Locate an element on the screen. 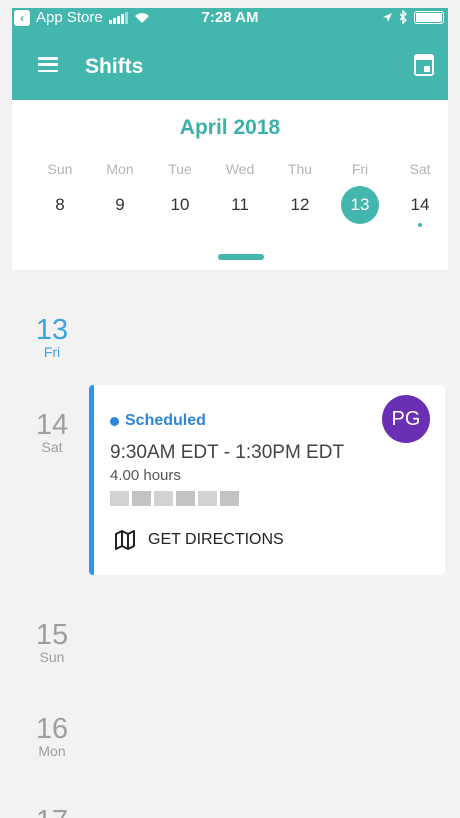 The width and height of the screenshot is (460, 818). day-of-week-label: Mon is located at coordinates (120, 169).